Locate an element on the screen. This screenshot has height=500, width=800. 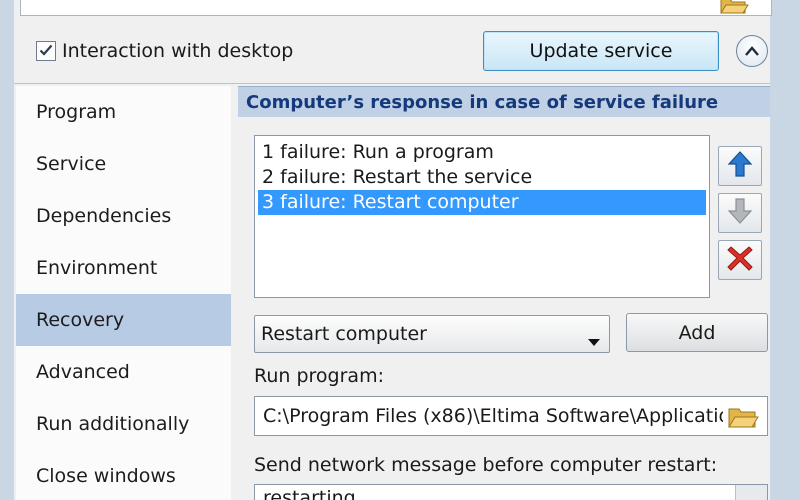
update-service-button: Update service is located at coordinates (601, 51).